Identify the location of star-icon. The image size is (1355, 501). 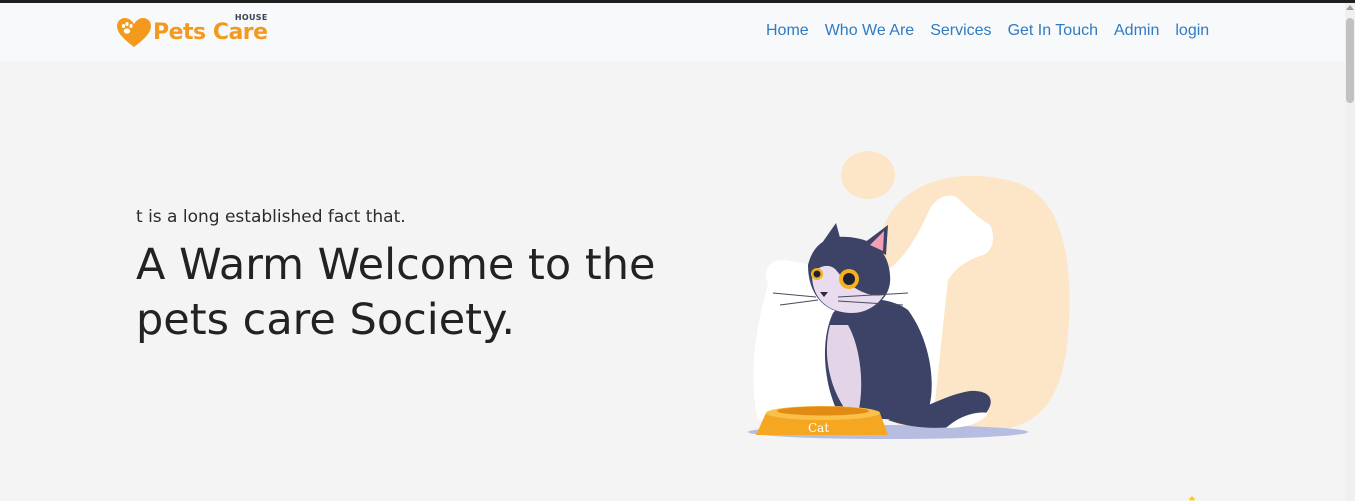
(1192, 498).